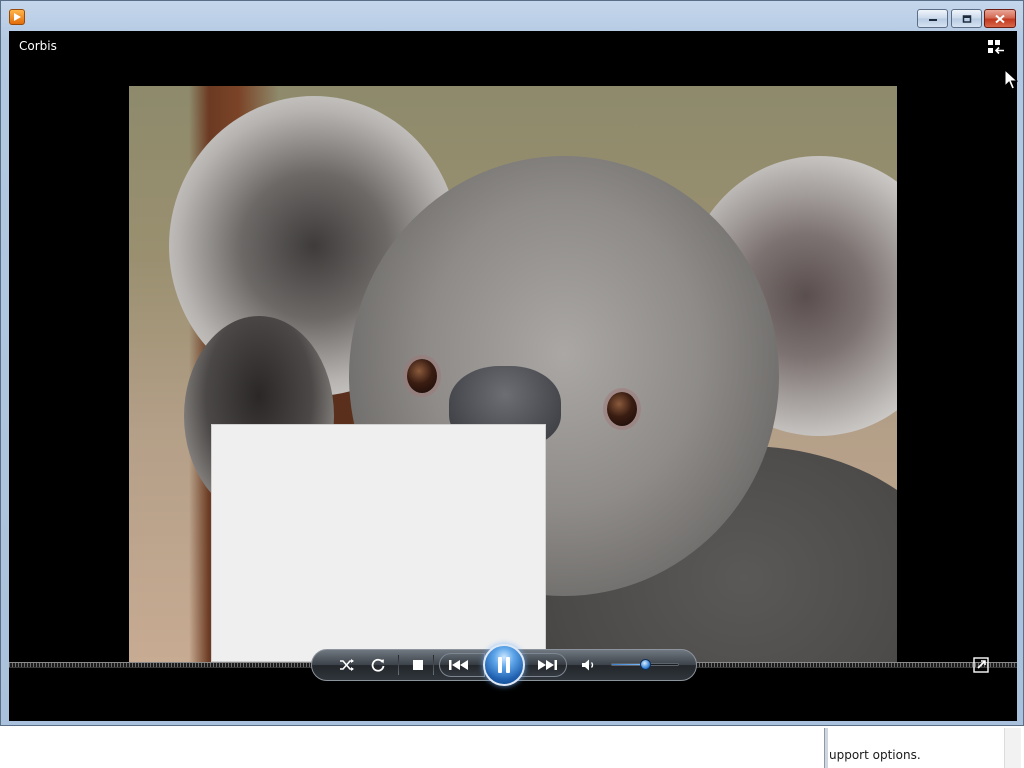 The image size is (1024, 768). I want to click on shuffle-icon, so click(347, 665).